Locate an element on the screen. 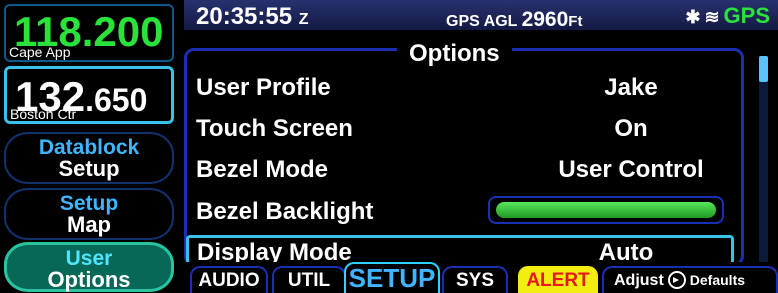 This screenshot has height=293, width=778. active-frequency-box: 118.200 Cape App is located at coordinates (89, 33).